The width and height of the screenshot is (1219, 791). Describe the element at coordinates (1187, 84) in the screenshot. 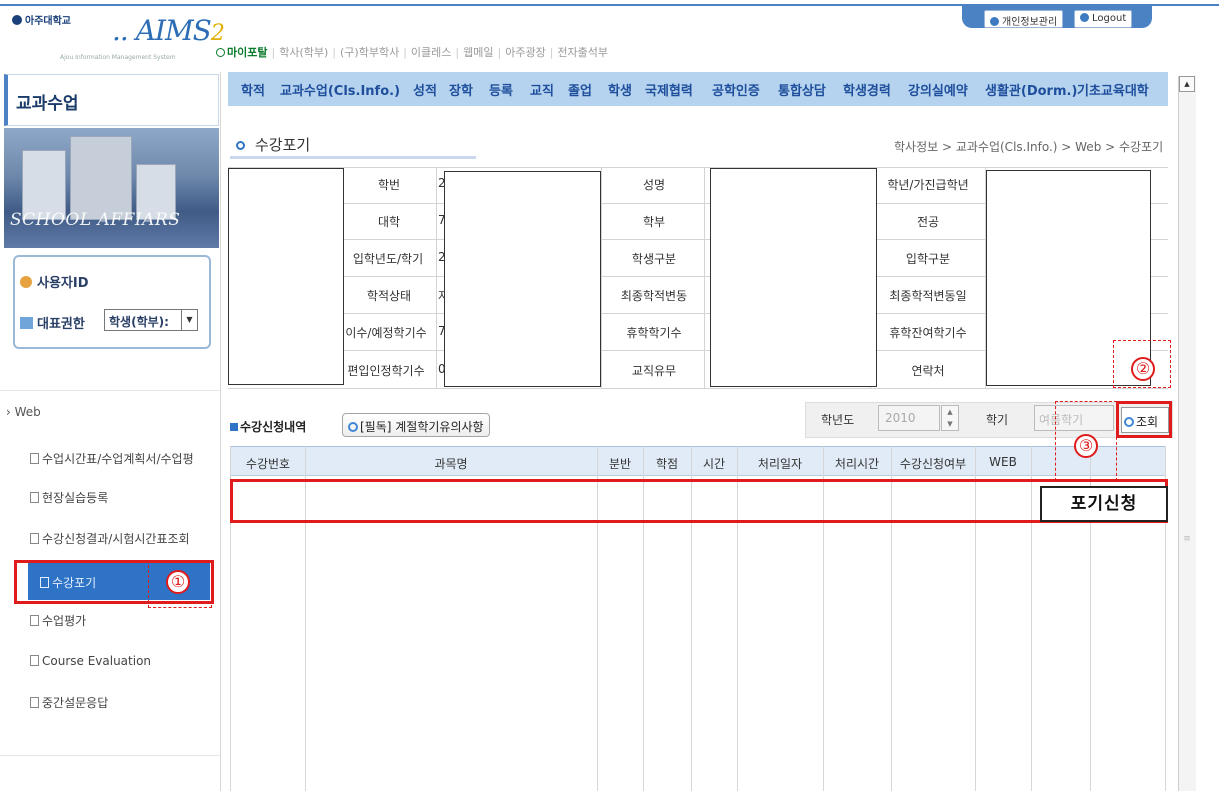

I see `scroll-up-icon: ▲` at that location.